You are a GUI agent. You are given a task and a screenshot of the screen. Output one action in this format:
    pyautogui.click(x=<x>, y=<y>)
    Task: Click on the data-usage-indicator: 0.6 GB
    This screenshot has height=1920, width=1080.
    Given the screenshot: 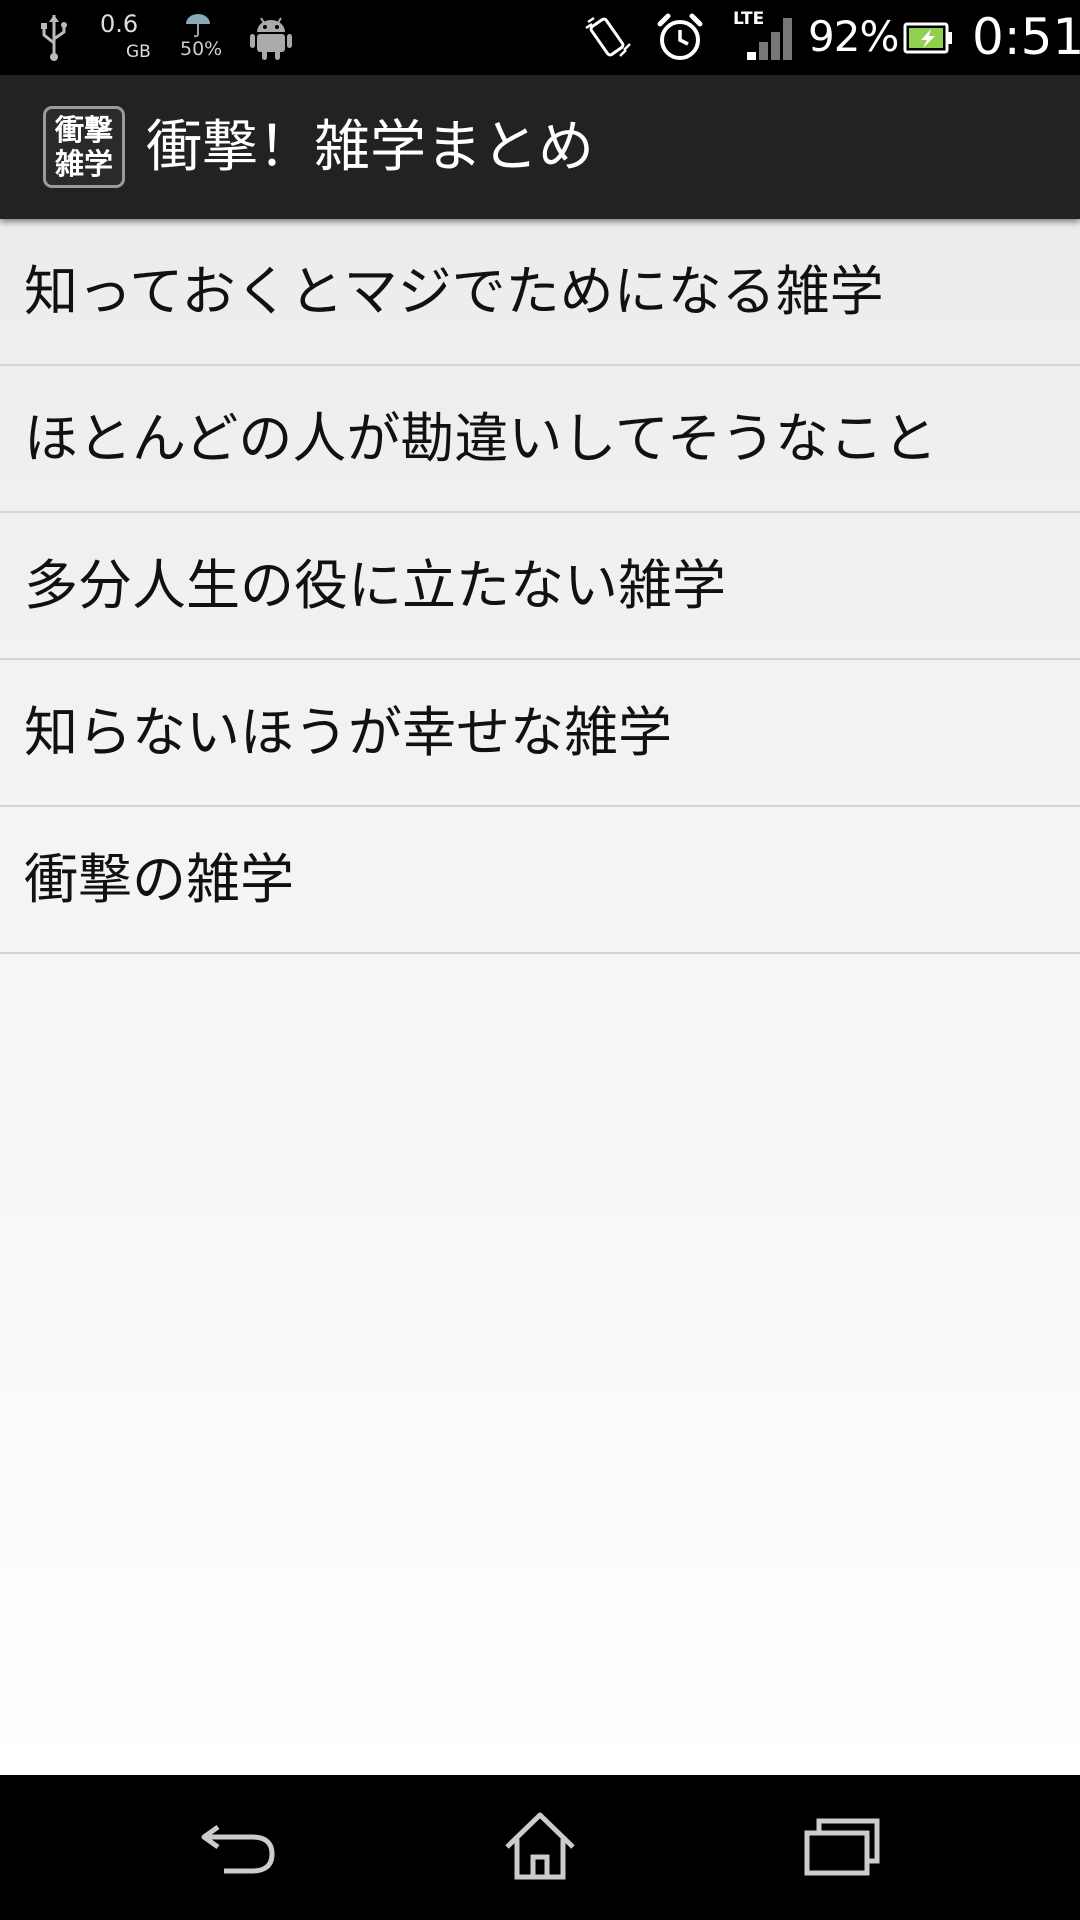 What is the action you would take?
    pyautogui.click(x=126, y=38)
    